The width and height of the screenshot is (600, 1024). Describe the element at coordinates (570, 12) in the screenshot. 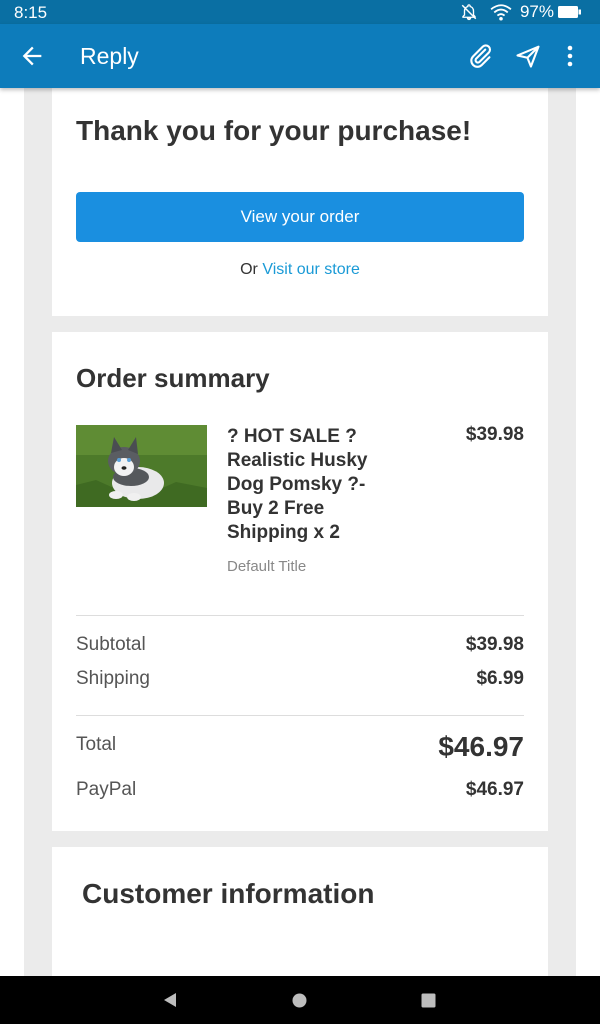

I see `battery-icon` at that location.